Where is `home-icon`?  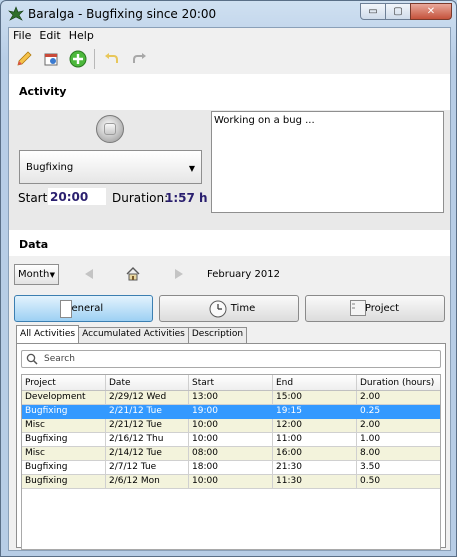 home-icon is located at coordinates (133, 274).